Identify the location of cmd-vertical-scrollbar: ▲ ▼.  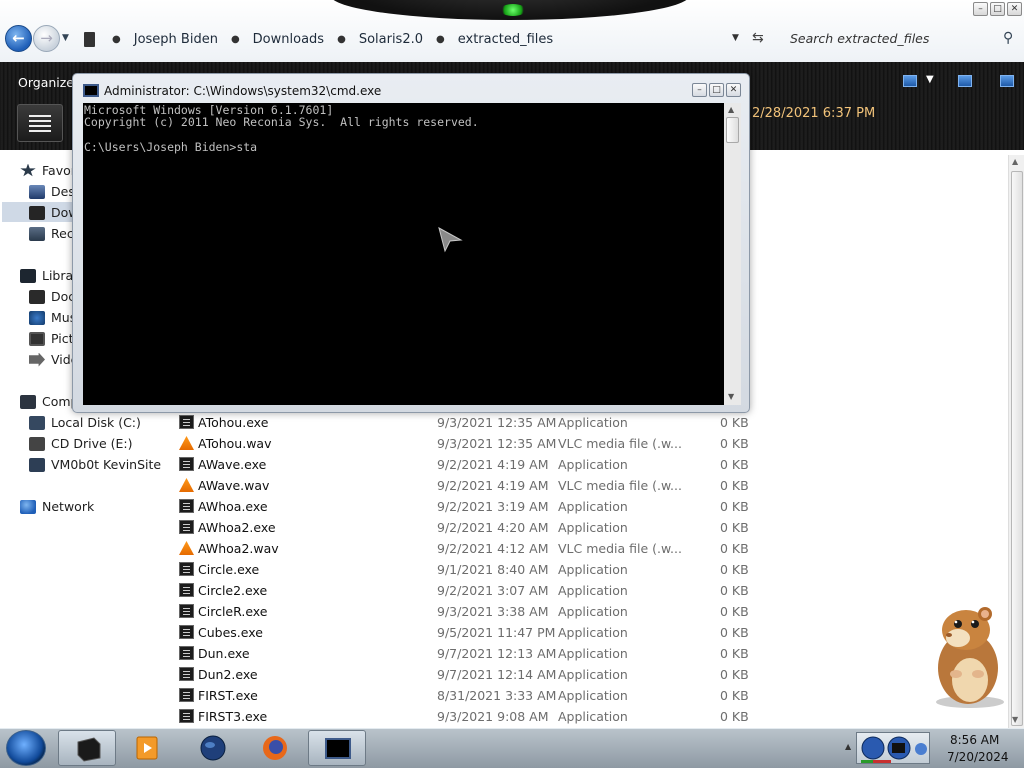
(732, 254).